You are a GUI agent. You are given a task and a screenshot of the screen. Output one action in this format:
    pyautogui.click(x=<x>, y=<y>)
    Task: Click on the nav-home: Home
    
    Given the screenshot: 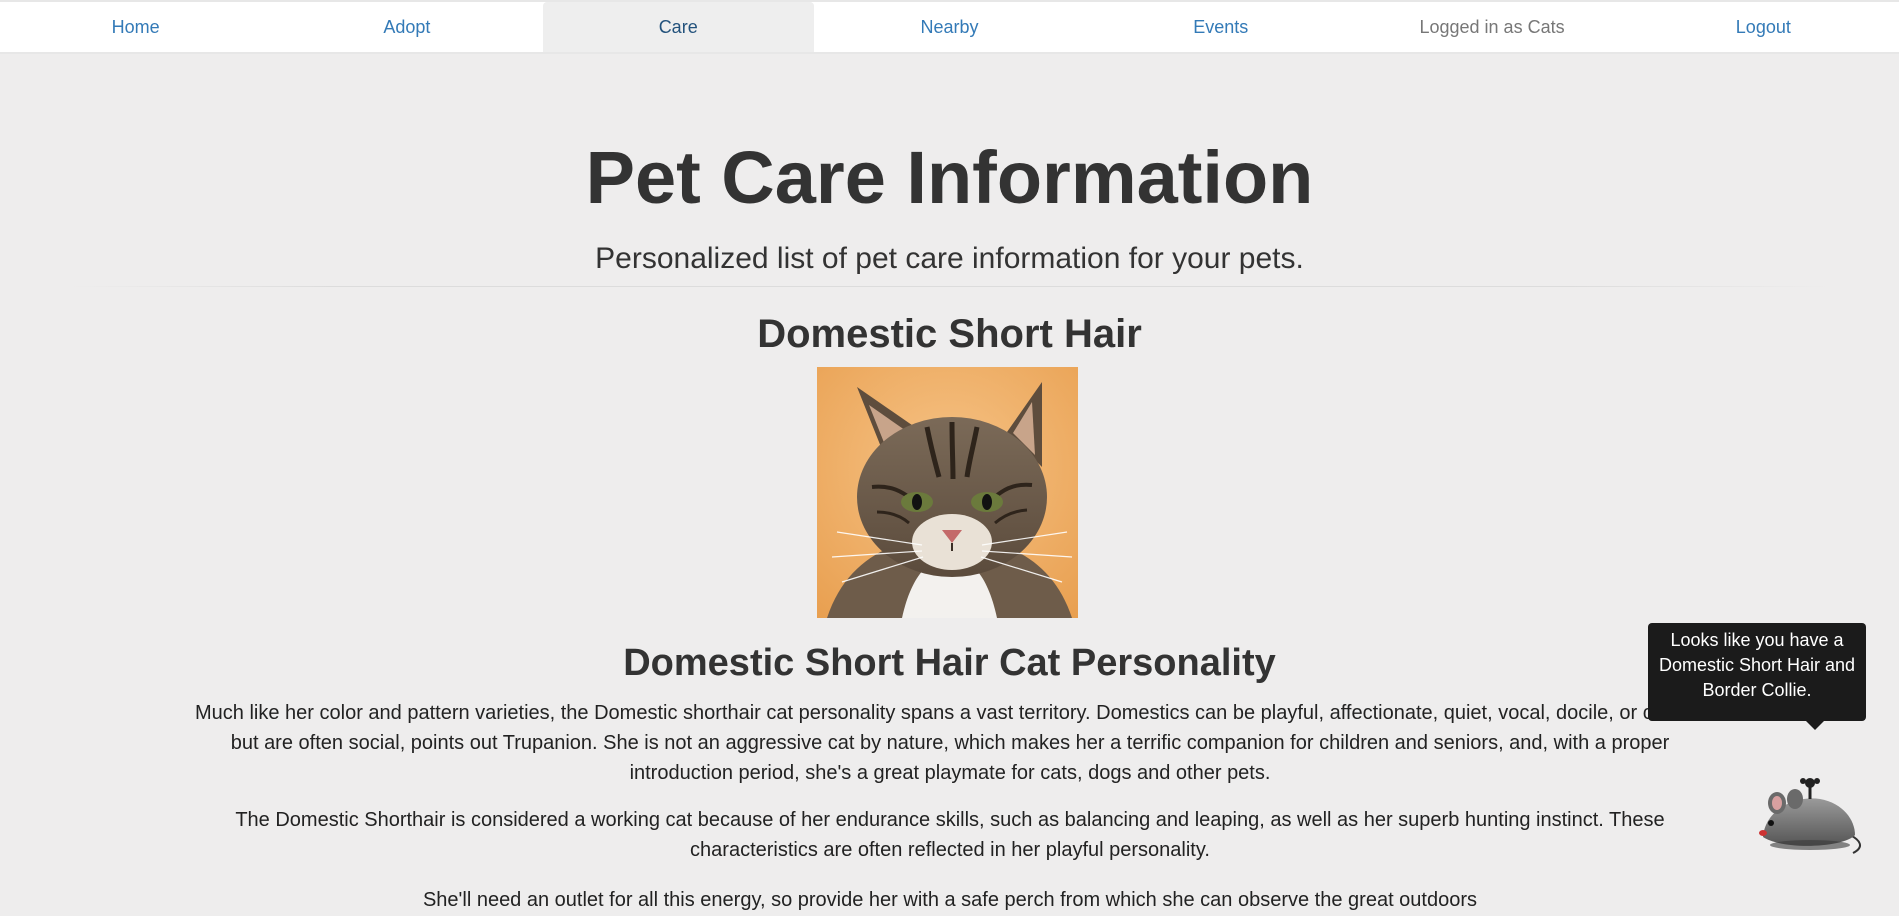 What is the action you would take?
    pyautogui.click(x=135, y=27)
    